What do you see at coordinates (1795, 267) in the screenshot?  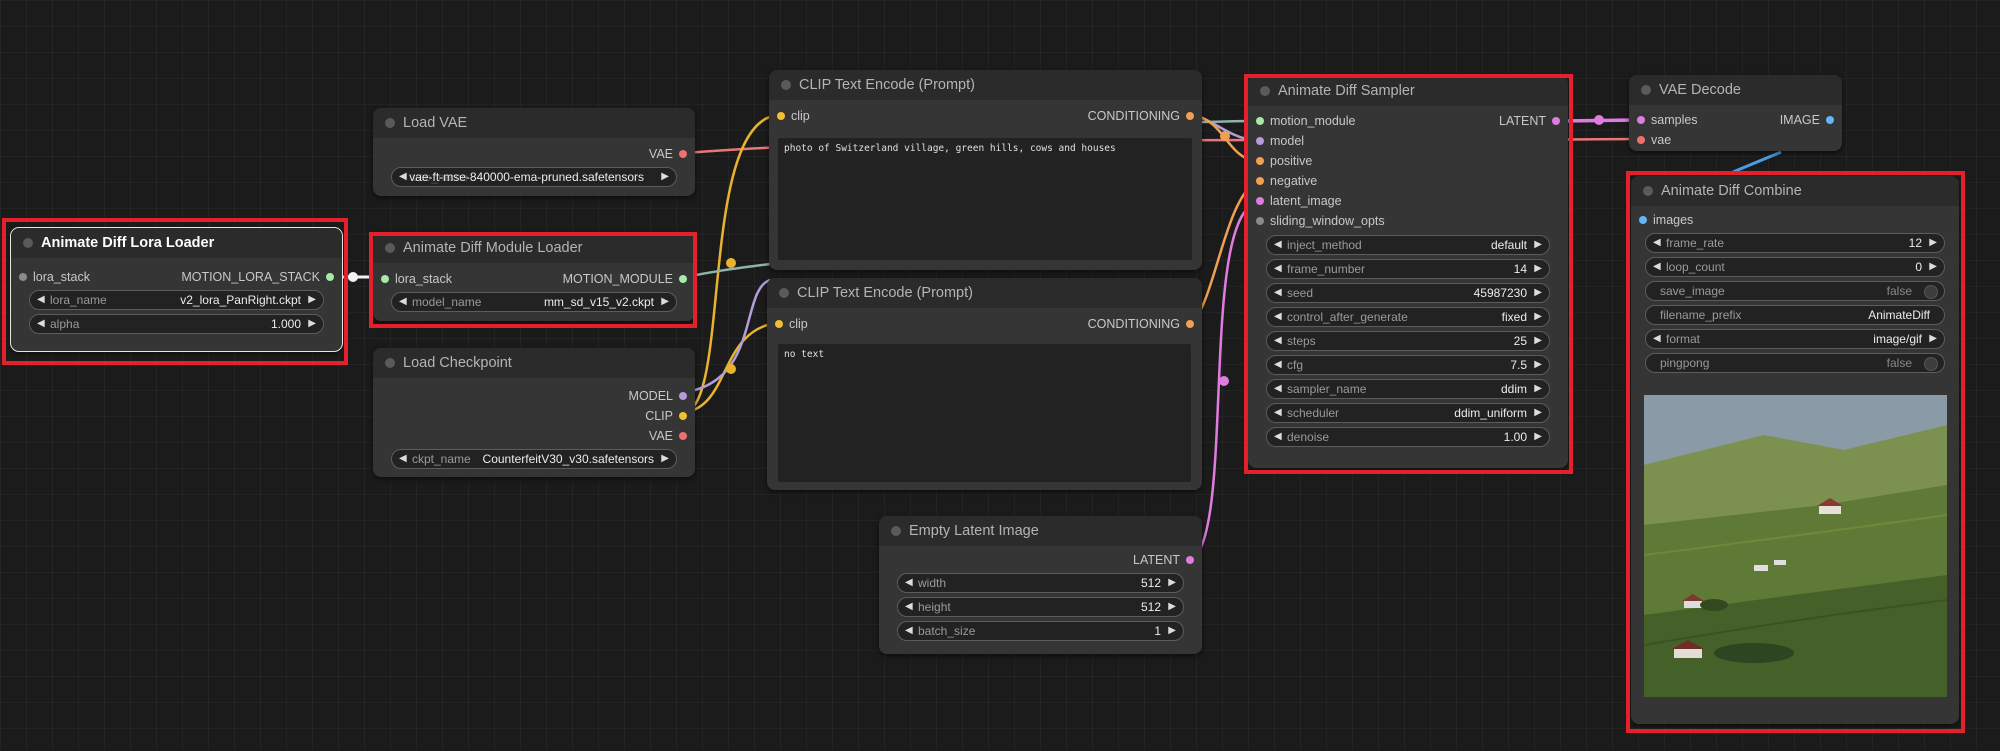 I see `loop-count-number: ◀ loop_count 0 ▶` at bounding box center [1795, 267].